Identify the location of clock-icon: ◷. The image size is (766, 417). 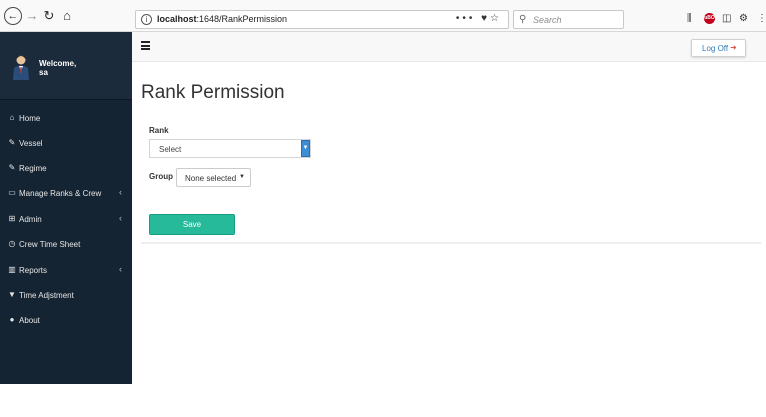
(12, 243).